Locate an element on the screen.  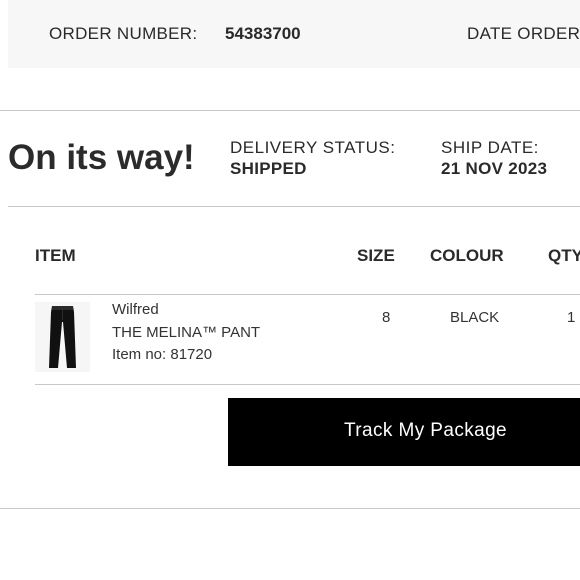
product-name: THE MELINA™ PANT is located at coordinates (186, 332).